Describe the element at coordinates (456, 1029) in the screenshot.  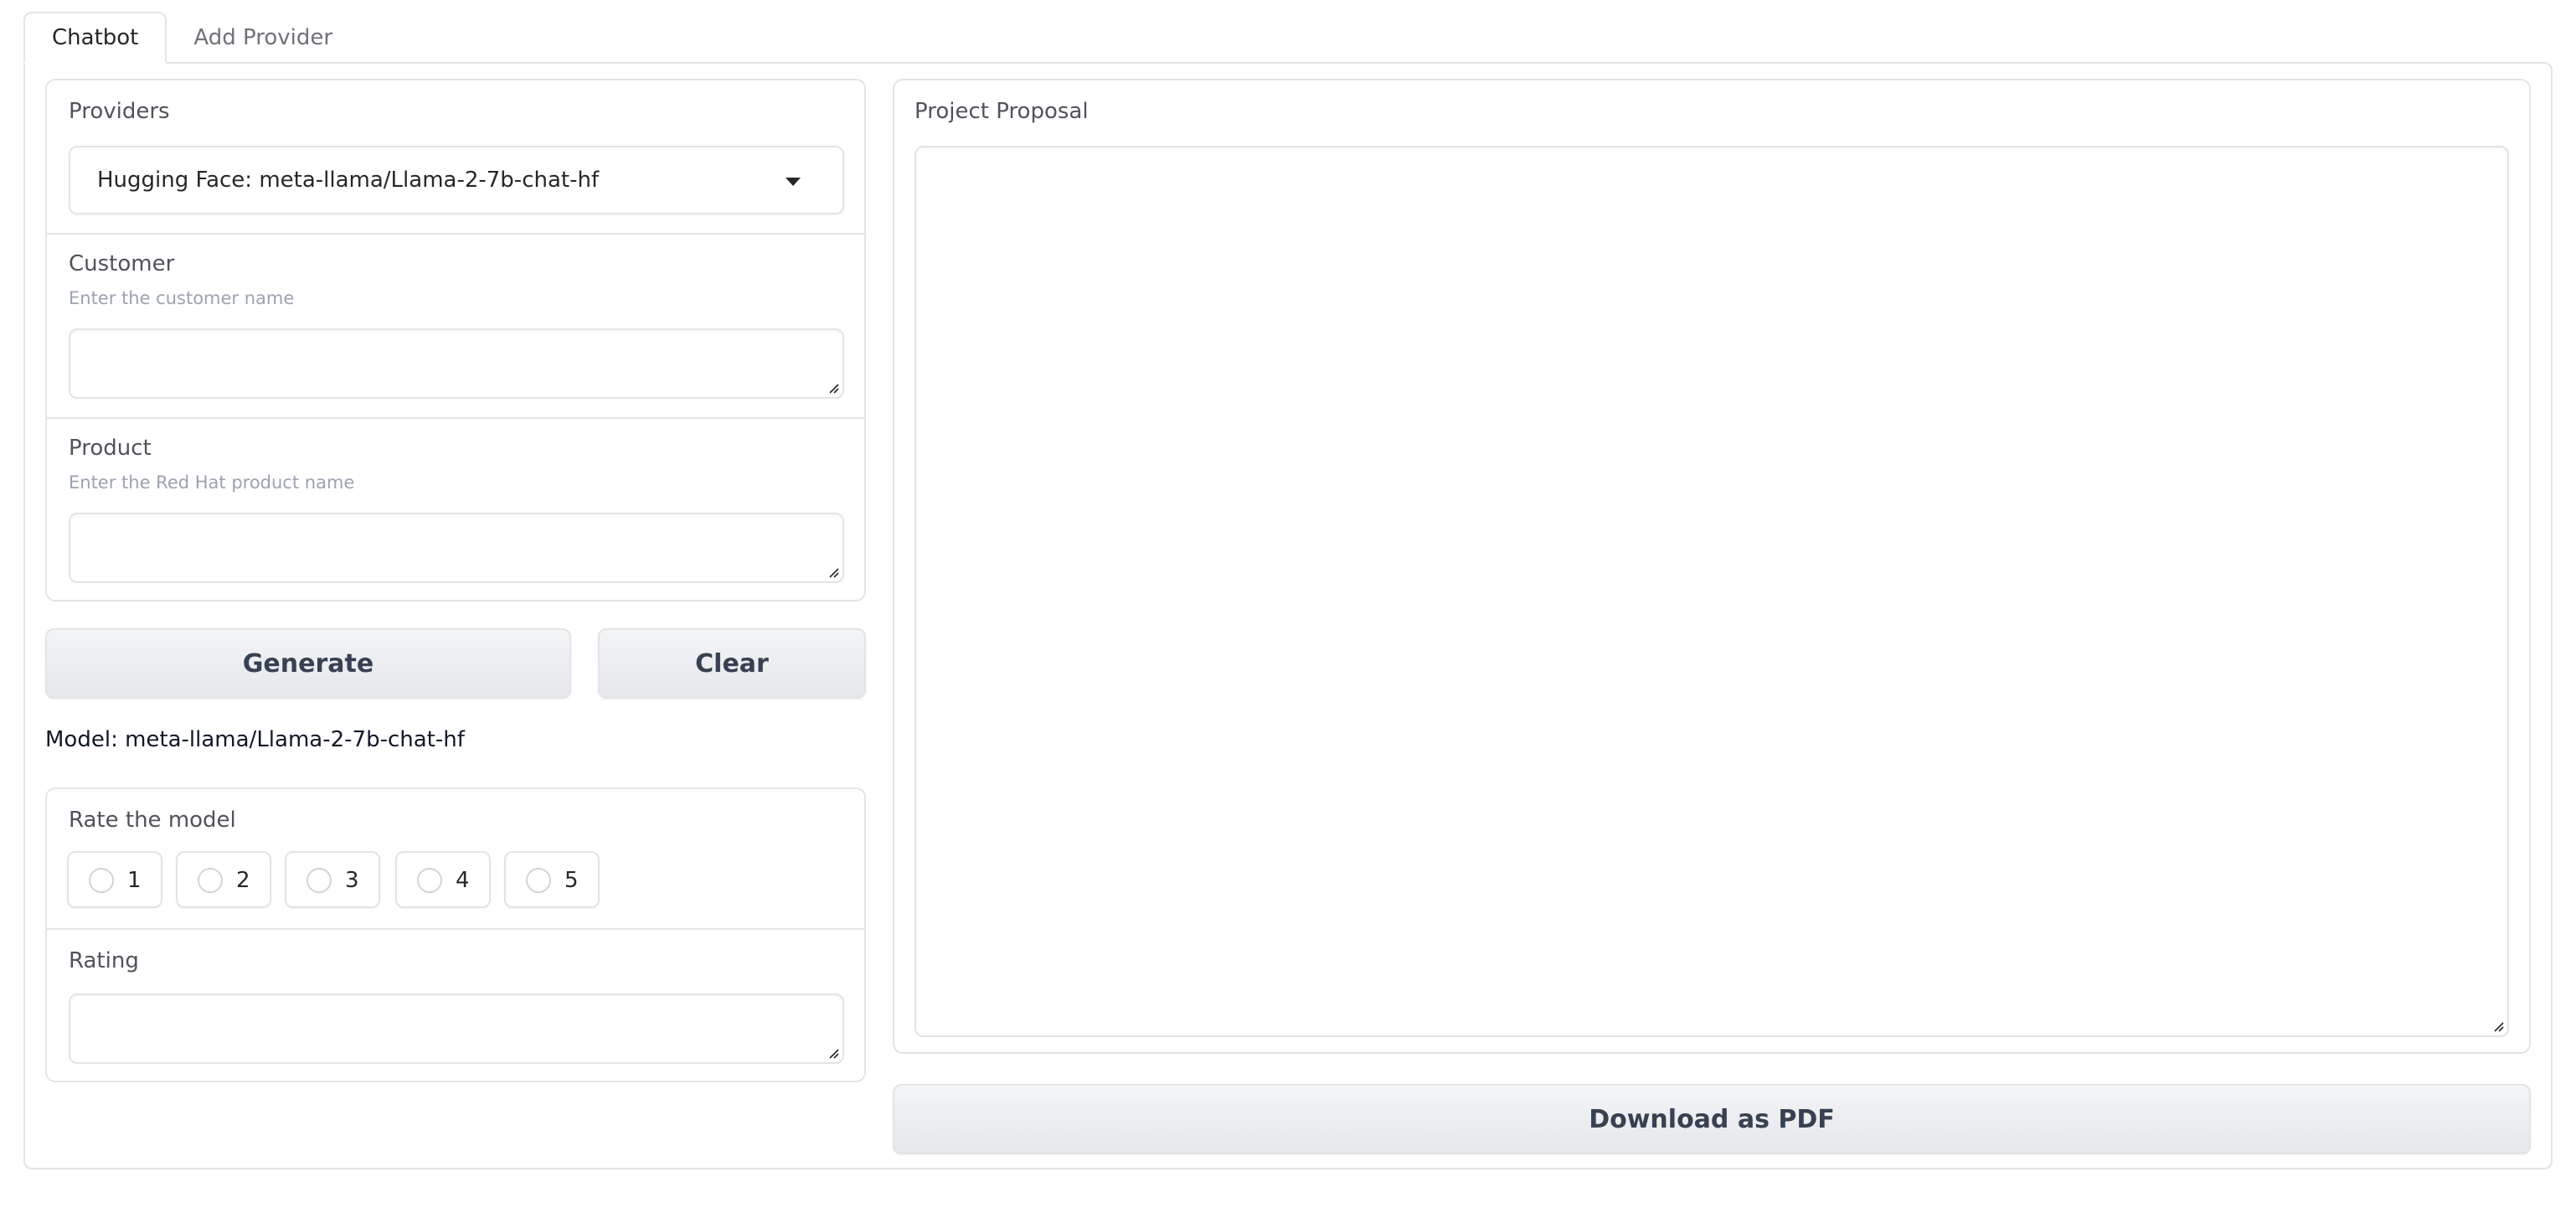
I see `rating-input` at that location.